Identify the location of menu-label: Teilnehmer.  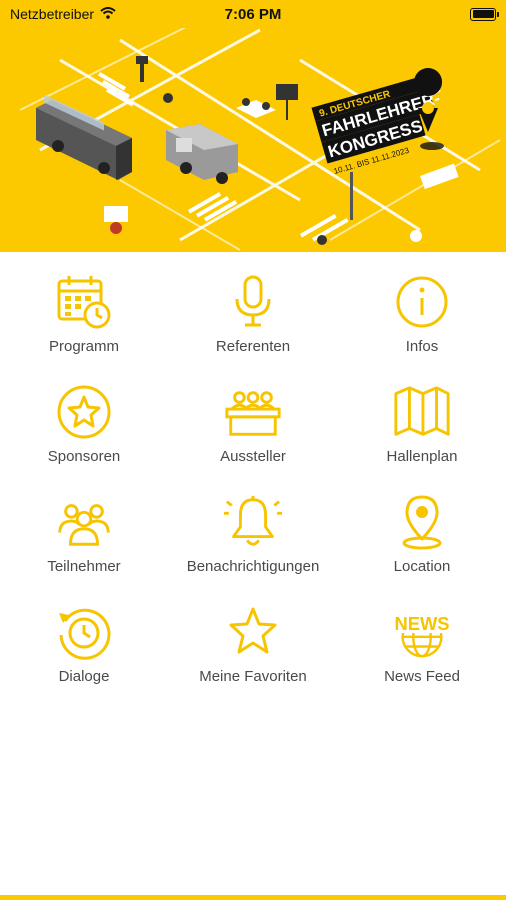
(84, 566).